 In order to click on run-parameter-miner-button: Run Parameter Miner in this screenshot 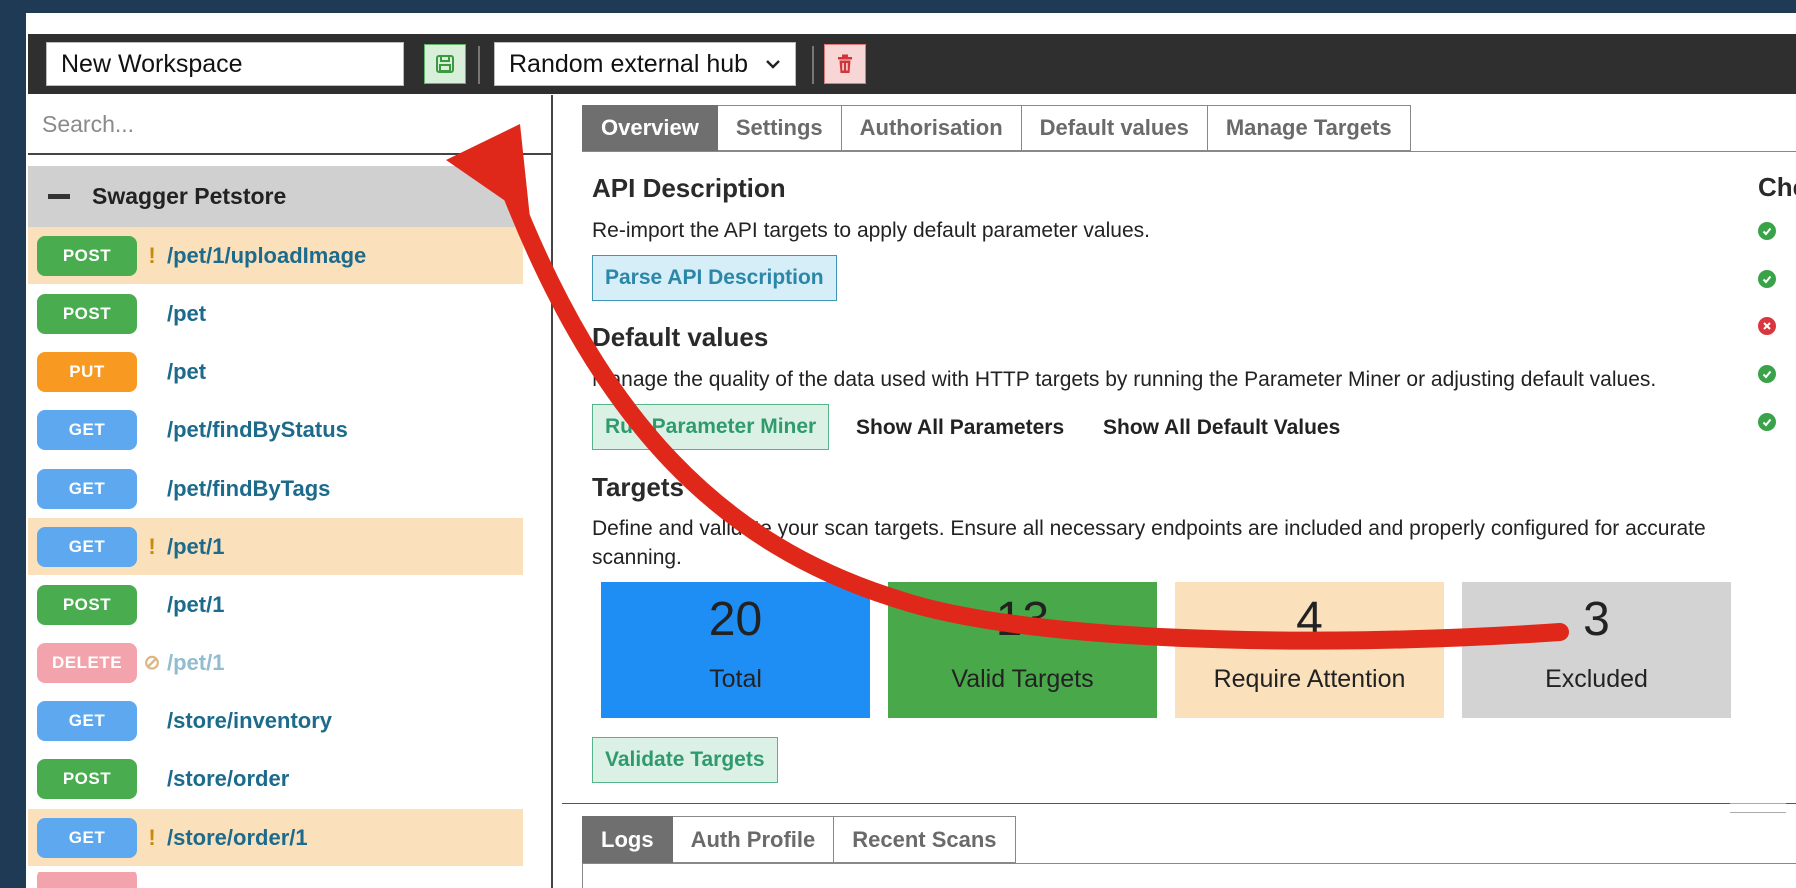, I will do `click(711, 427)`.